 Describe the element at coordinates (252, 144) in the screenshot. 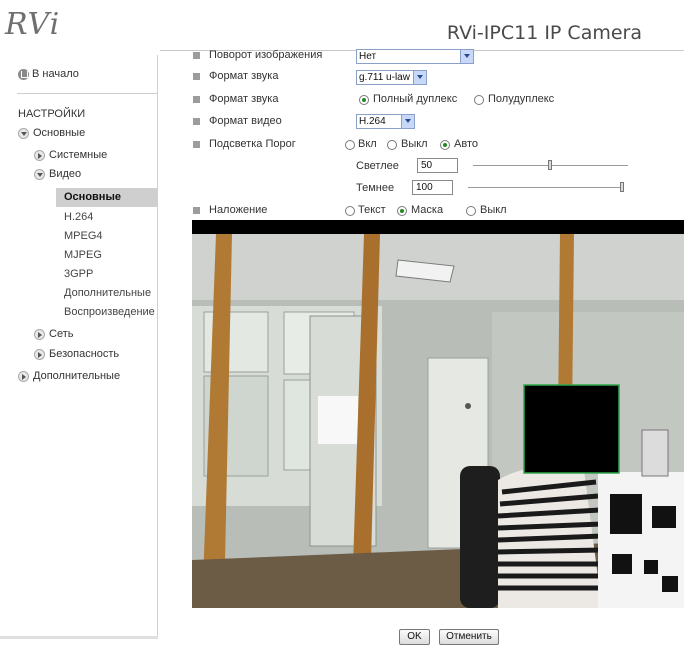

I see `backlight-label: Подсветка Порог` at that location.